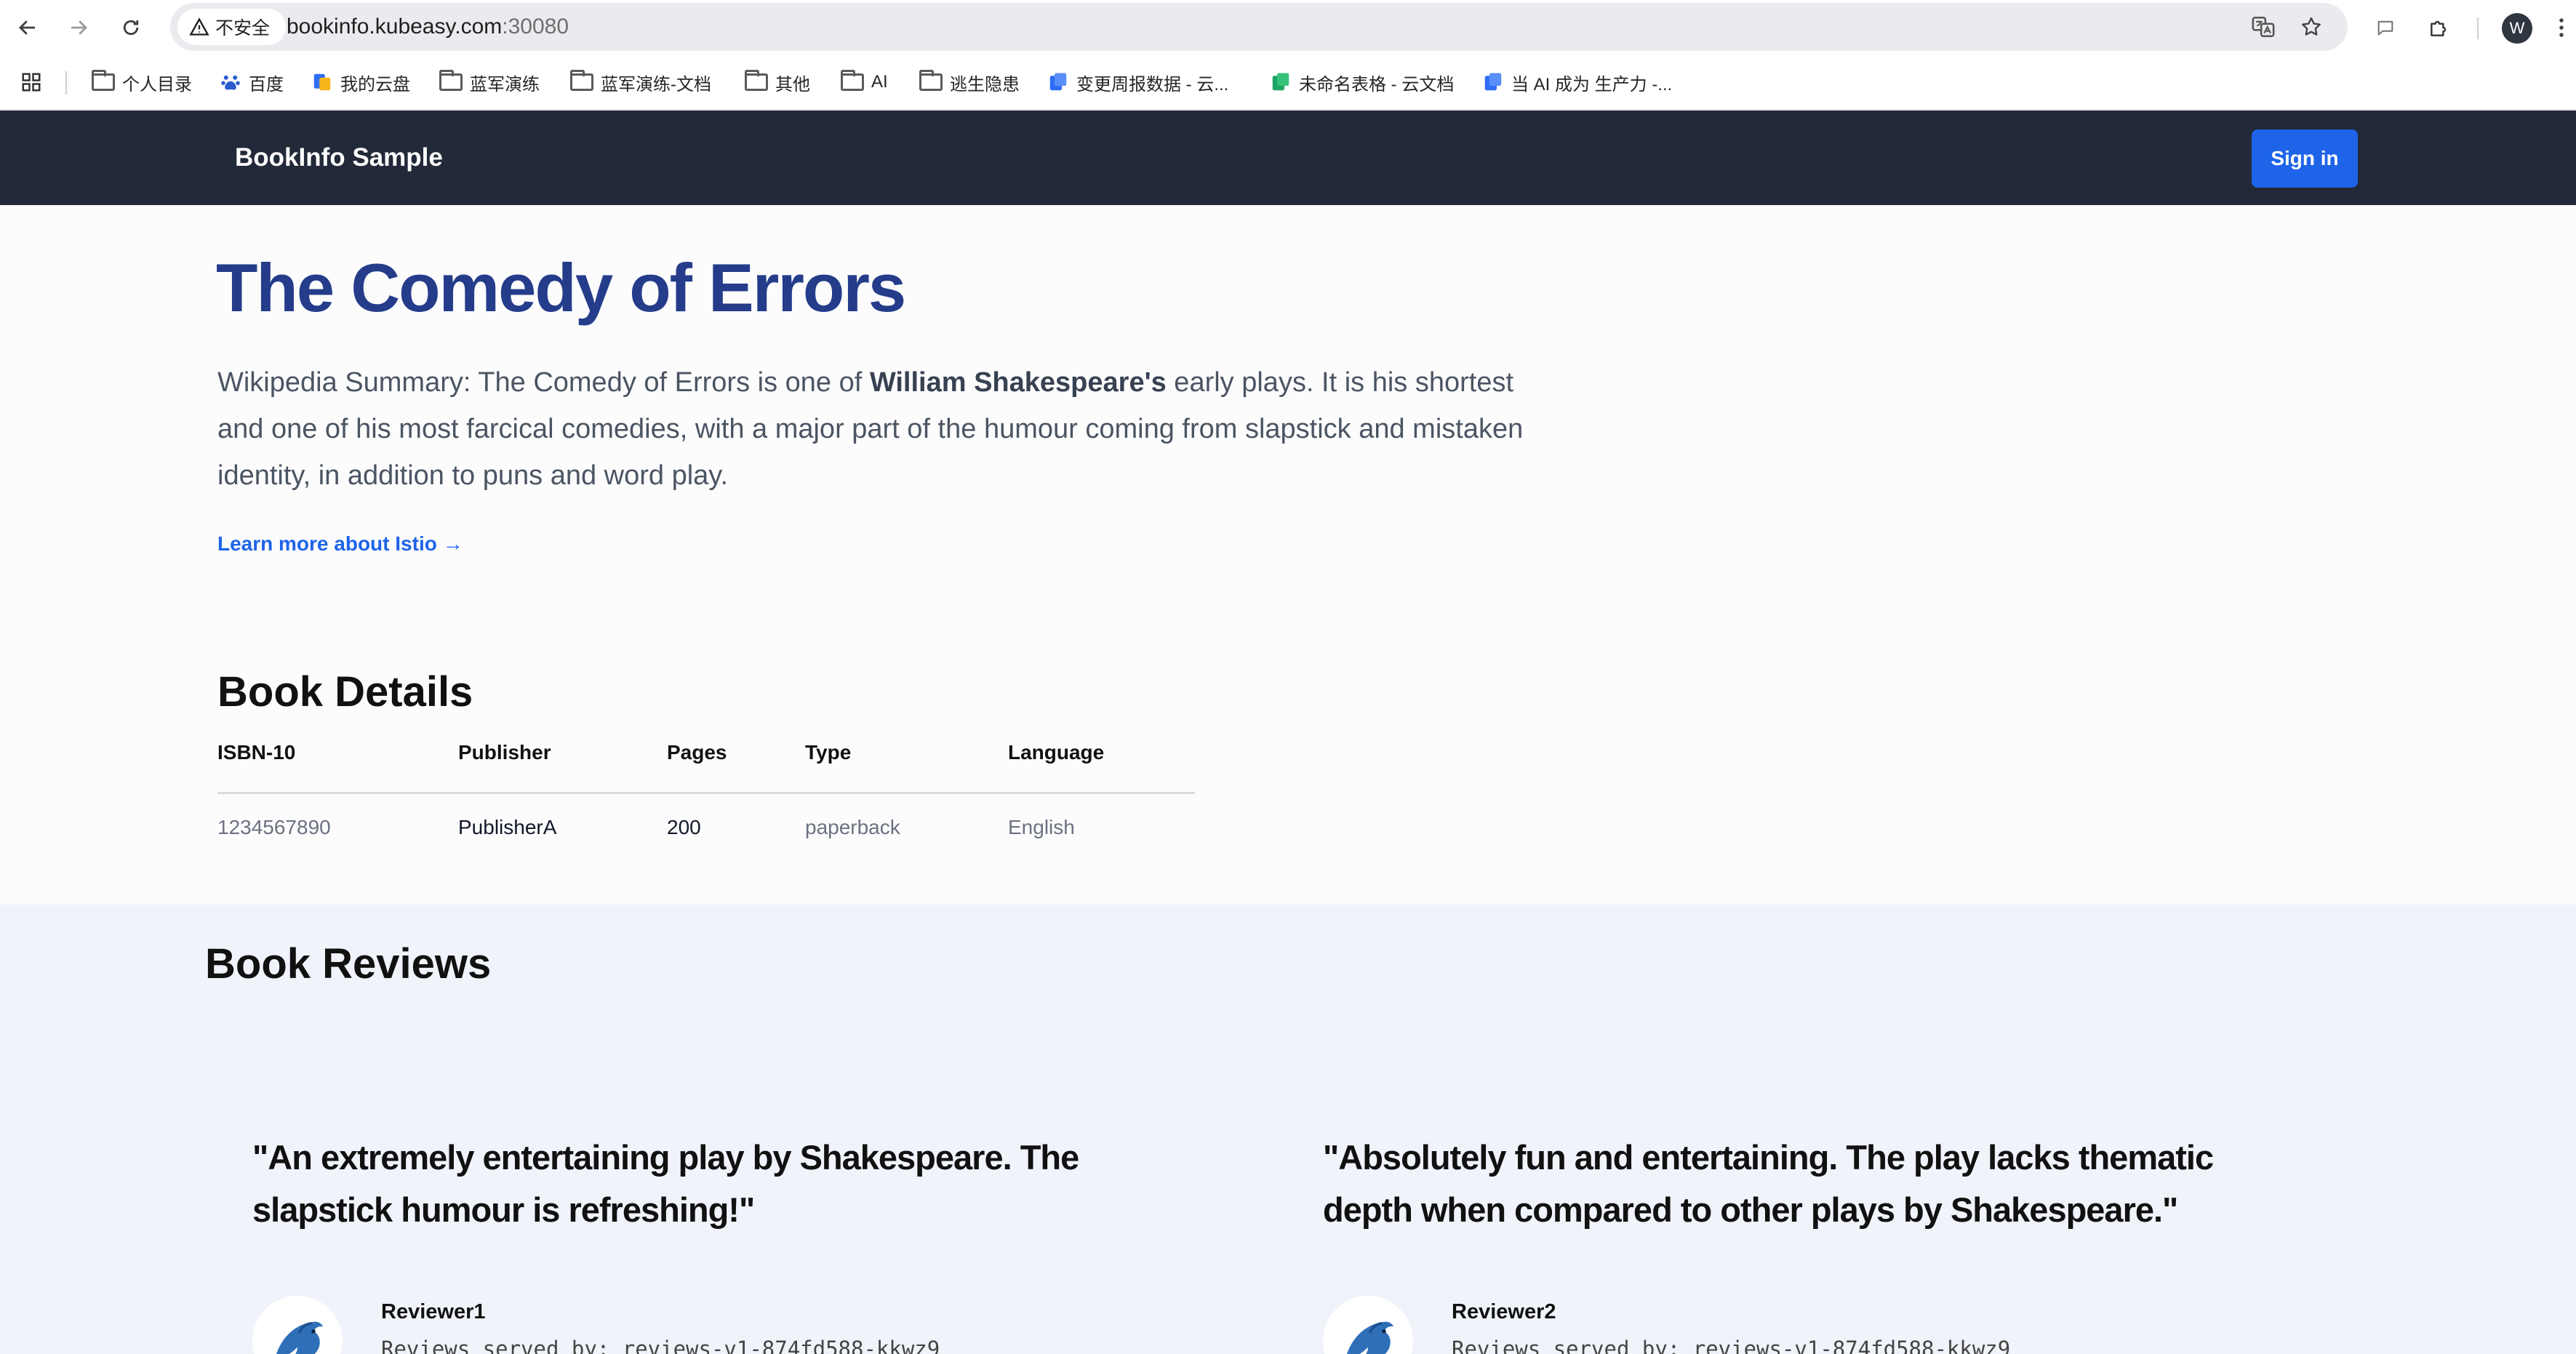 The image size is (2576, 1354). I want to click on bookmark-item: AI, so click(864, 82).